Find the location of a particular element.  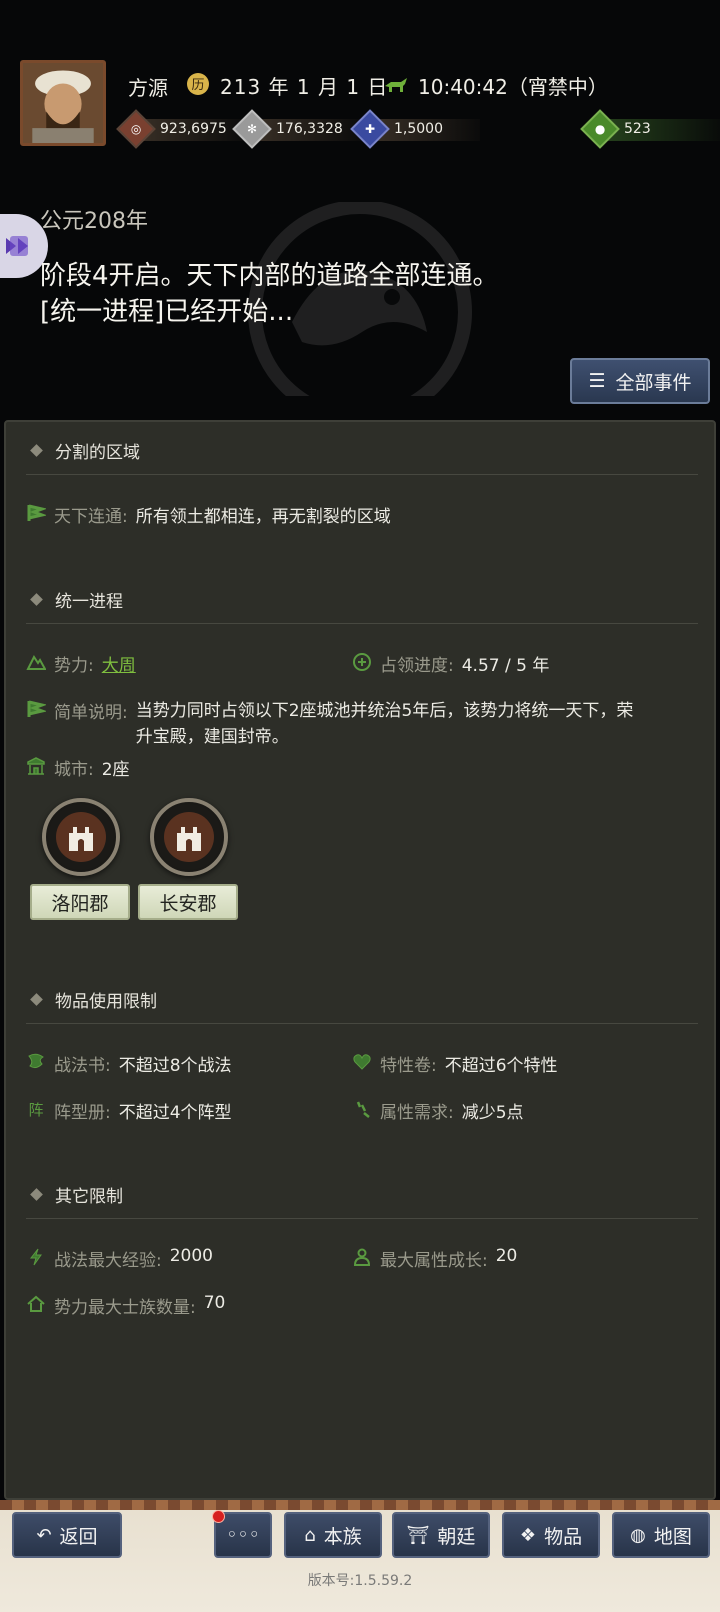

resource-copper: ◎ 923,6975 is located at coordinates (181, 129).